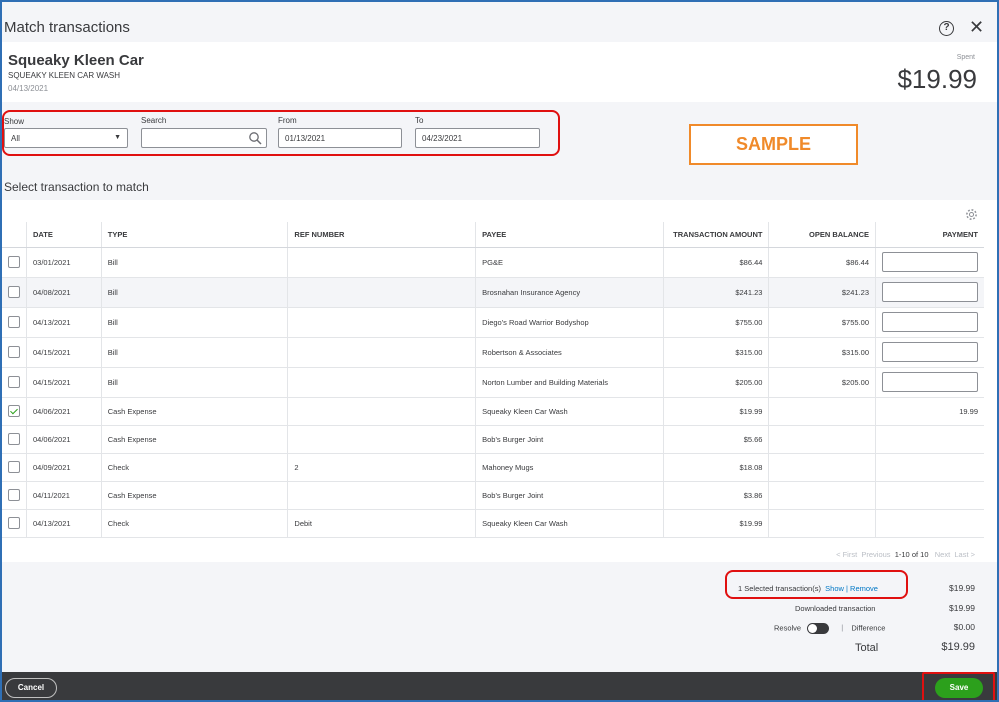 This screenshot has width=999, height=702. Describe the element at coordinates (569, 262) in the screenshot. I see `row-payee: PG&E` at that location.